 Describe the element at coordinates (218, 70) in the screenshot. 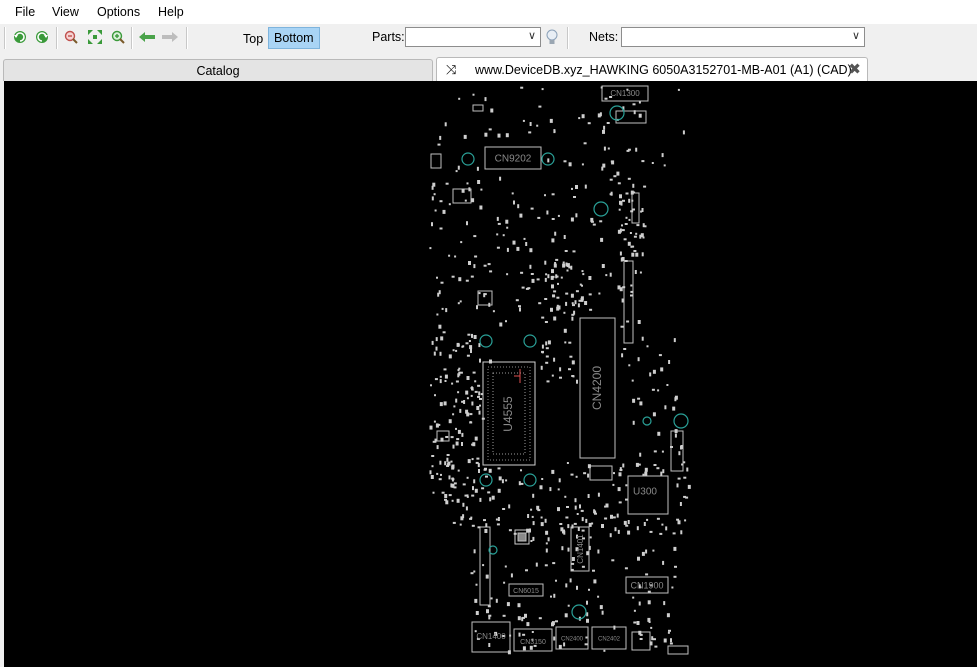

I see `tab-catalog: Catalog` at that location.